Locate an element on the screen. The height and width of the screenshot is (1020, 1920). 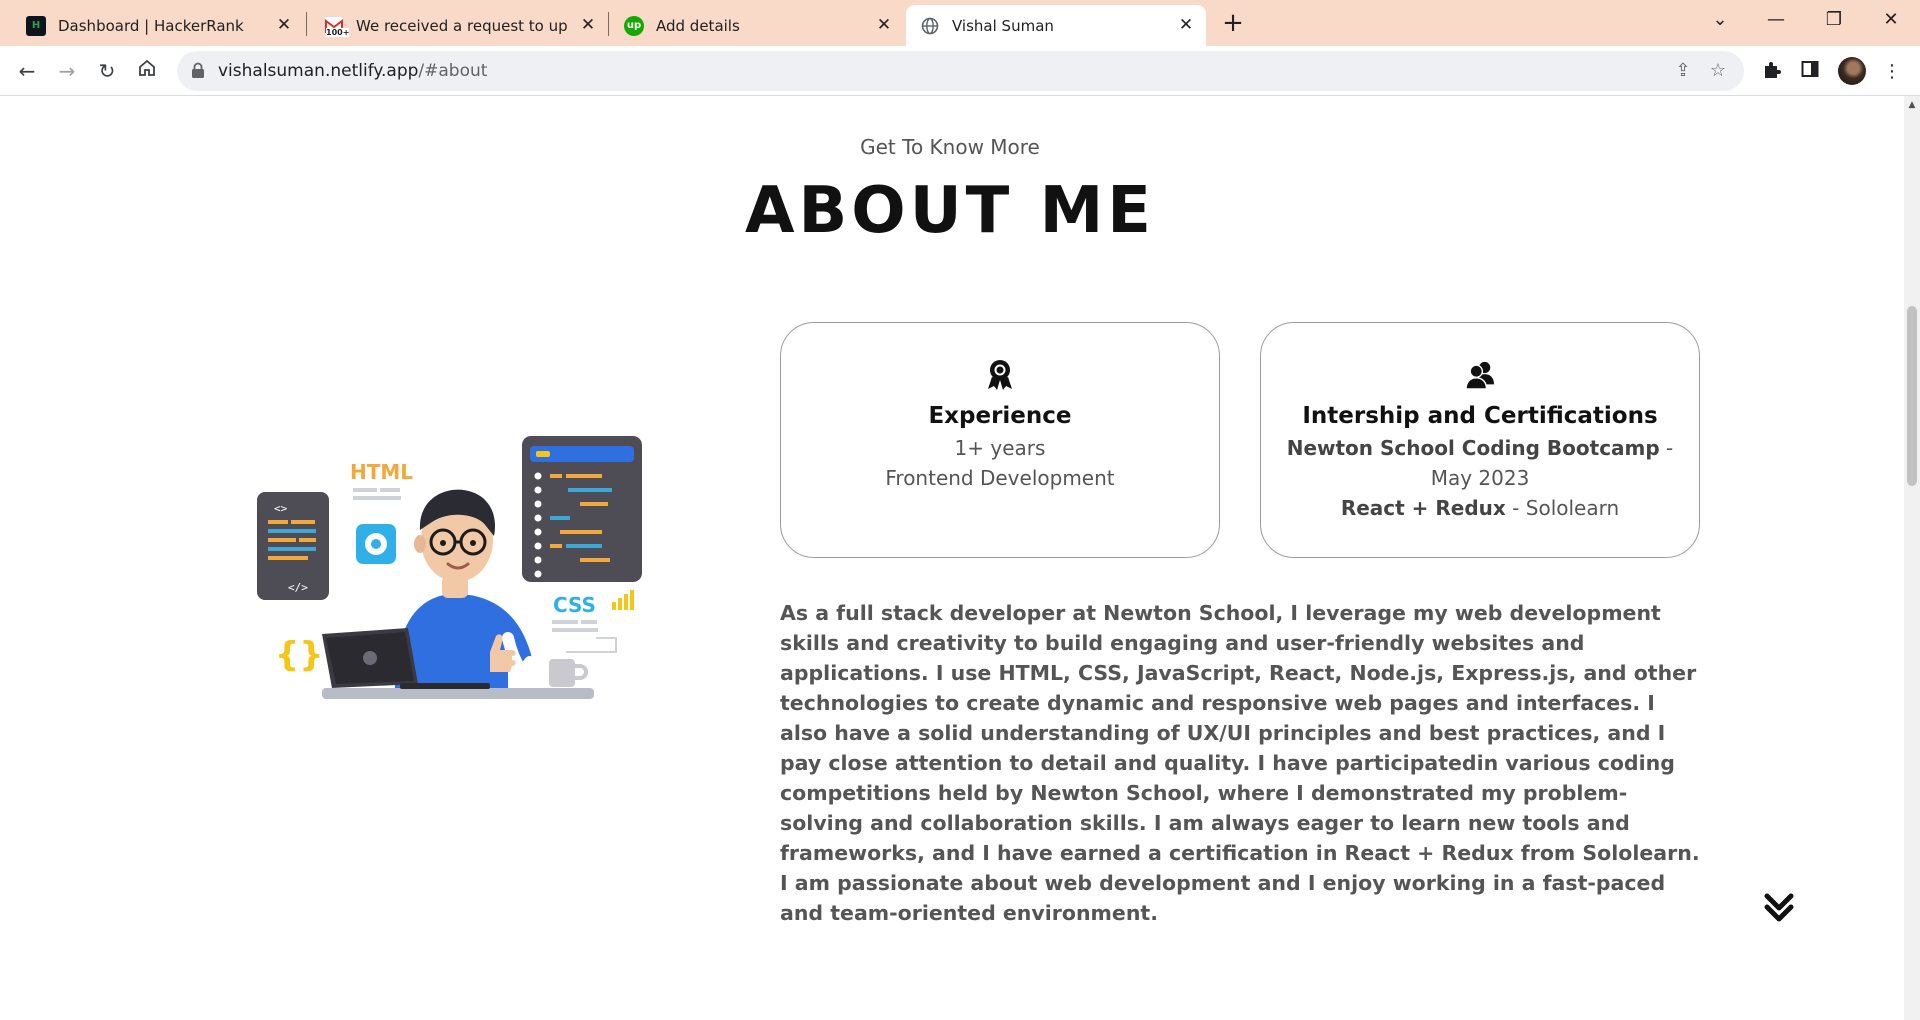
url-text: vishalsuman.netlify.app/#about is located at coordinates (353, 71).